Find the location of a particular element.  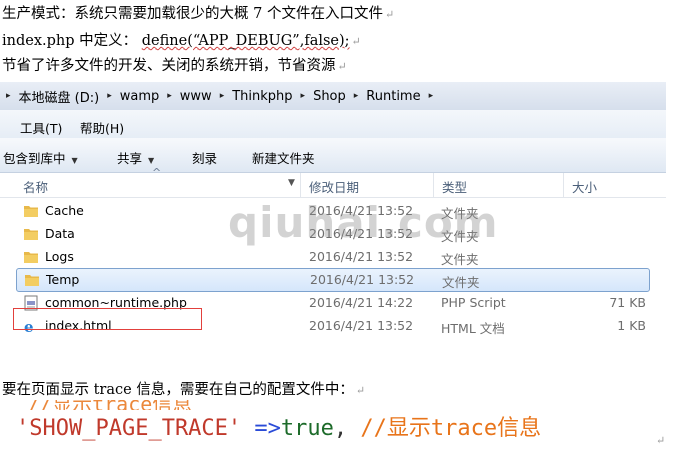

column-header-name: 名称 is located at coordinates (35, 186).